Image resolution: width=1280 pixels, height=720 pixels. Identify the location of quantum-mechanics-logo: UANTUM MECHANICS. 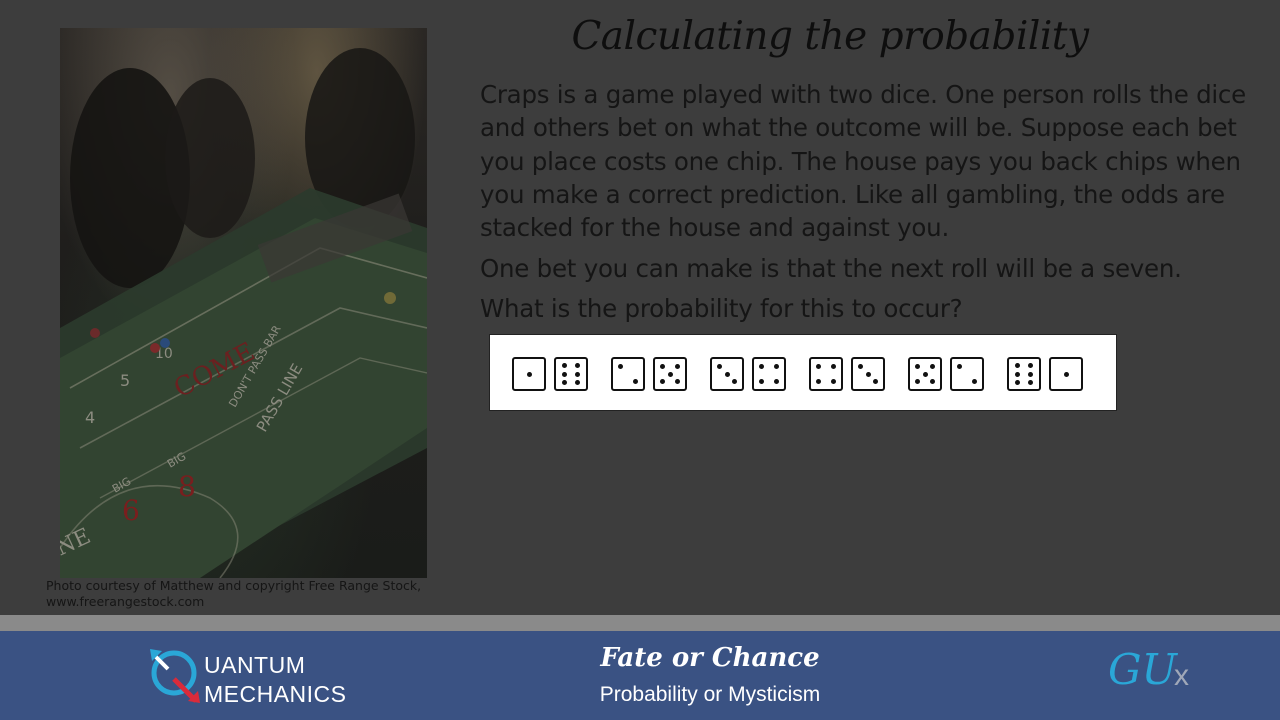
(263, 676).